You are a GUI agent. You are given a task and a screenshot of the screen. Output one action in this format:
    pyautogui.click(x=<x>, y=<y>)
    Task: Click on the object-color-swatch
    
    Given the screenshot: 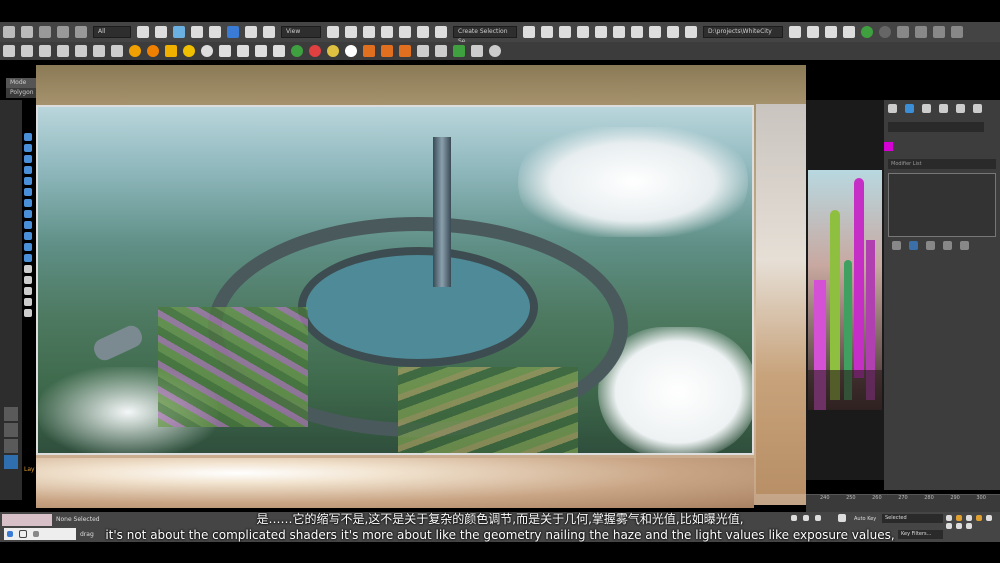 What is the action you would take?
    pyautogui.click(x=888, y=146)
    